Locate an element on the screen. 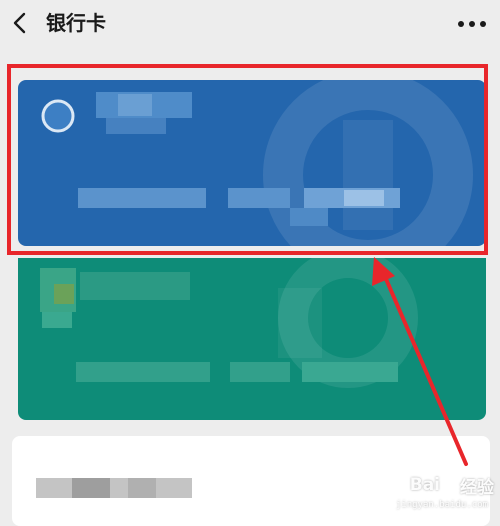 The width and height of the screenshot is (500, 526). more-options-button is located at coordinates (472, 24).